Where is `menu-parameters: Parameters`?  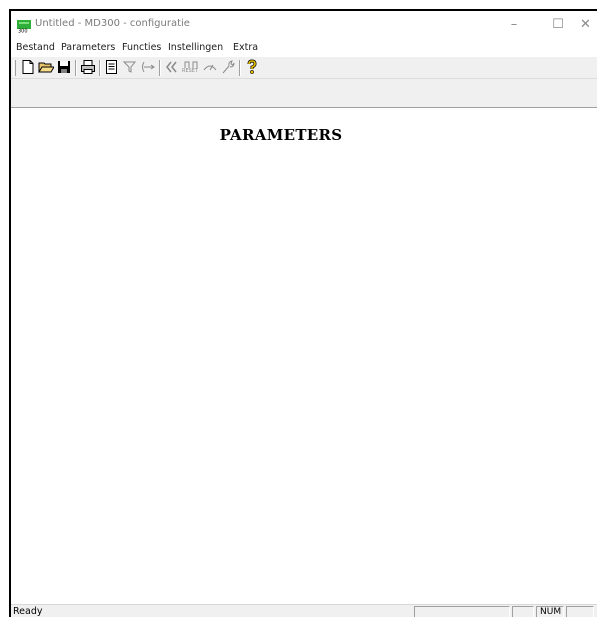 menu-parameters: Parameters is located at coordinates (88, 47).